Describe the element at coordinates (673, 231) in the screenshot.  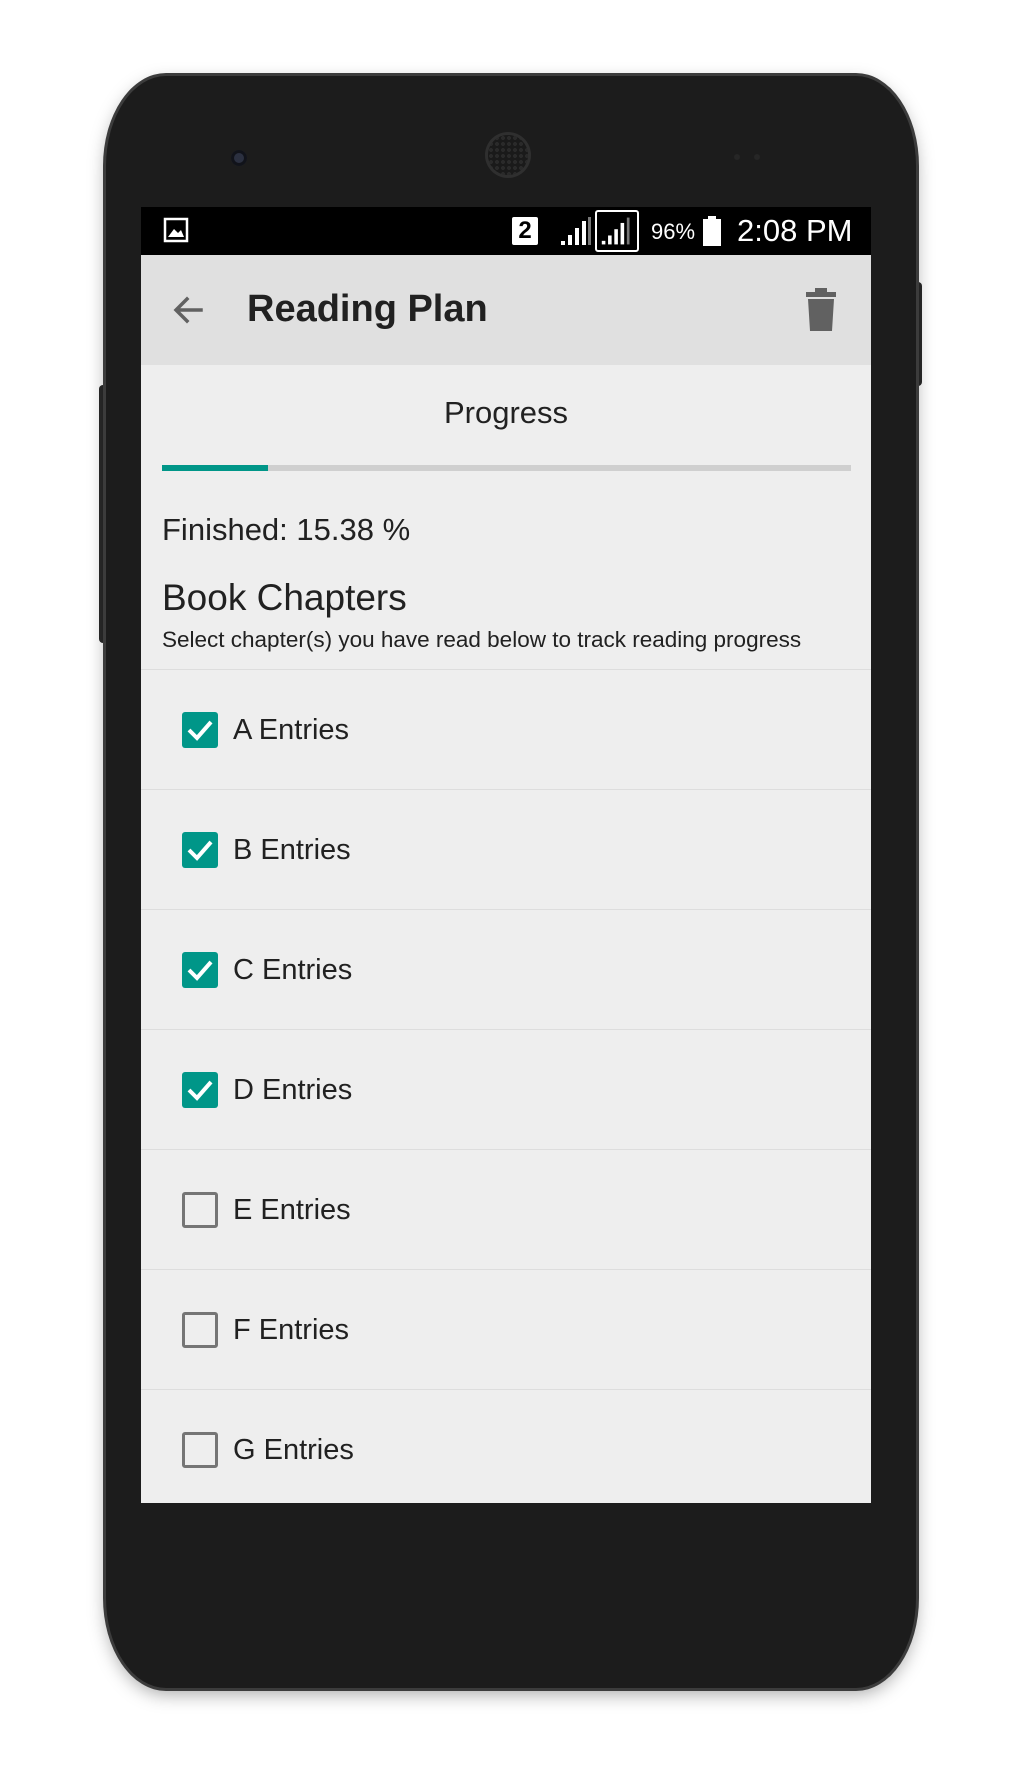
I see `battery-percent: 96%` at that location.